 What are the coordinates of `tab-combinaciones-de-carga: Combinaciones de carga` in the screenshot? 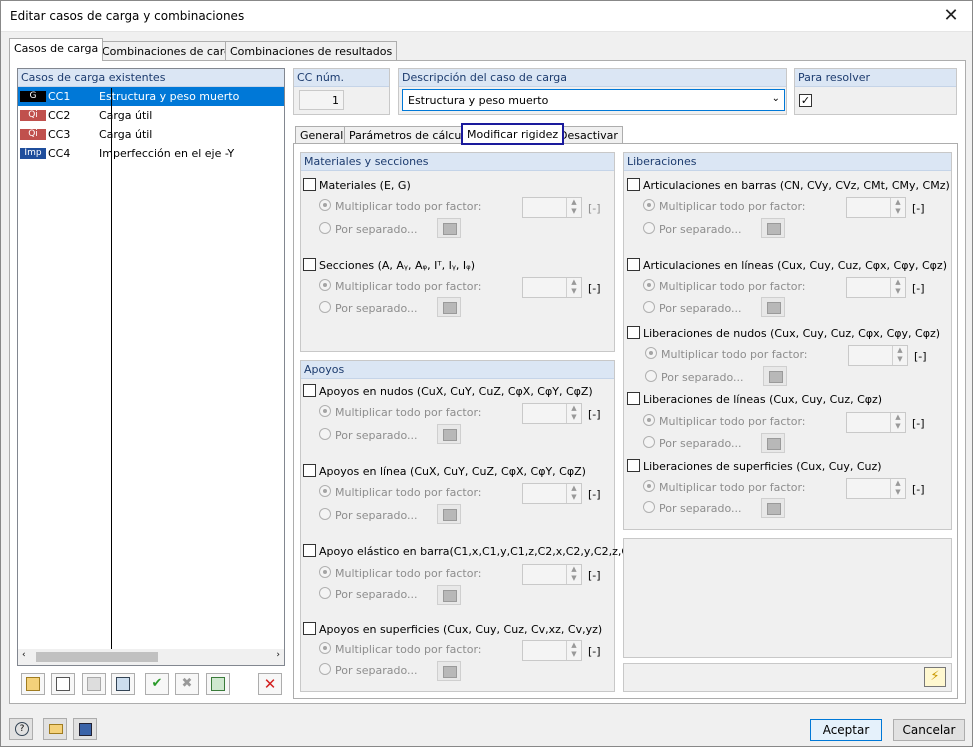 It's located at (170, 50).